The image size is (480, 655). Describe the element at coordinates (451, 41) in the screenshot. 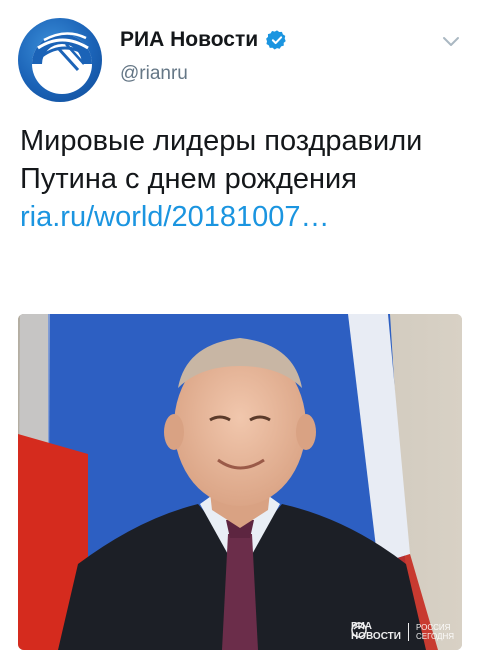

I see `chevron-down-icon` at that location.